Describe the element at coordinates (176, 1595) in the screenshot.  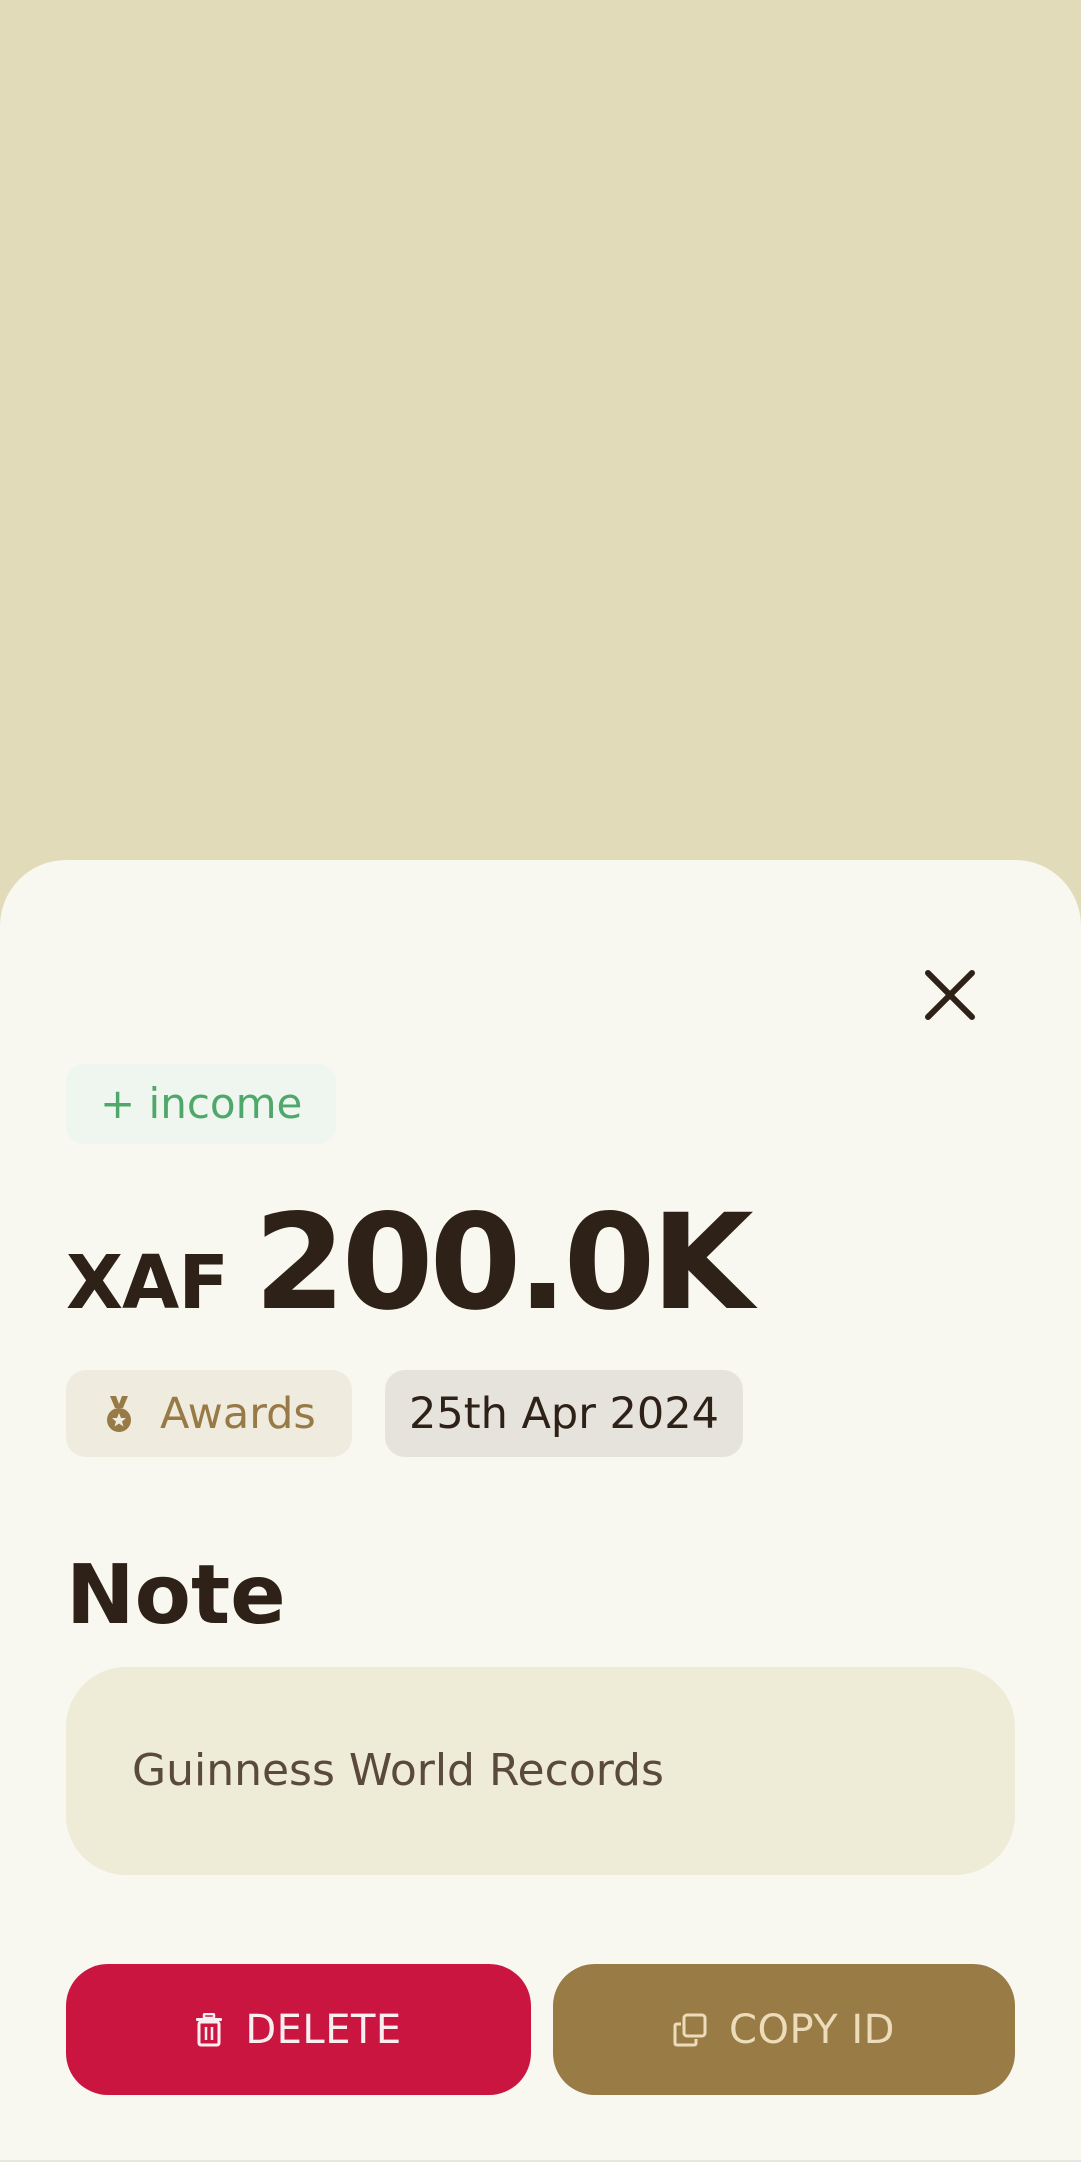
I see `note-title: Note` at that location.